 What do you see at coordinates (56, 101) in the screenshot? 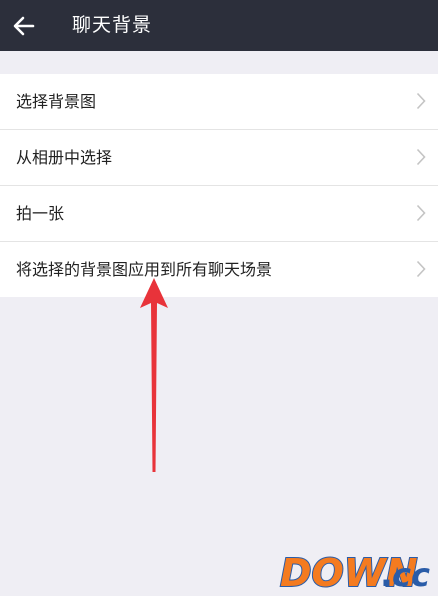
I see `menu-item-label: 选择背景图` at bounding box center [56, 101].